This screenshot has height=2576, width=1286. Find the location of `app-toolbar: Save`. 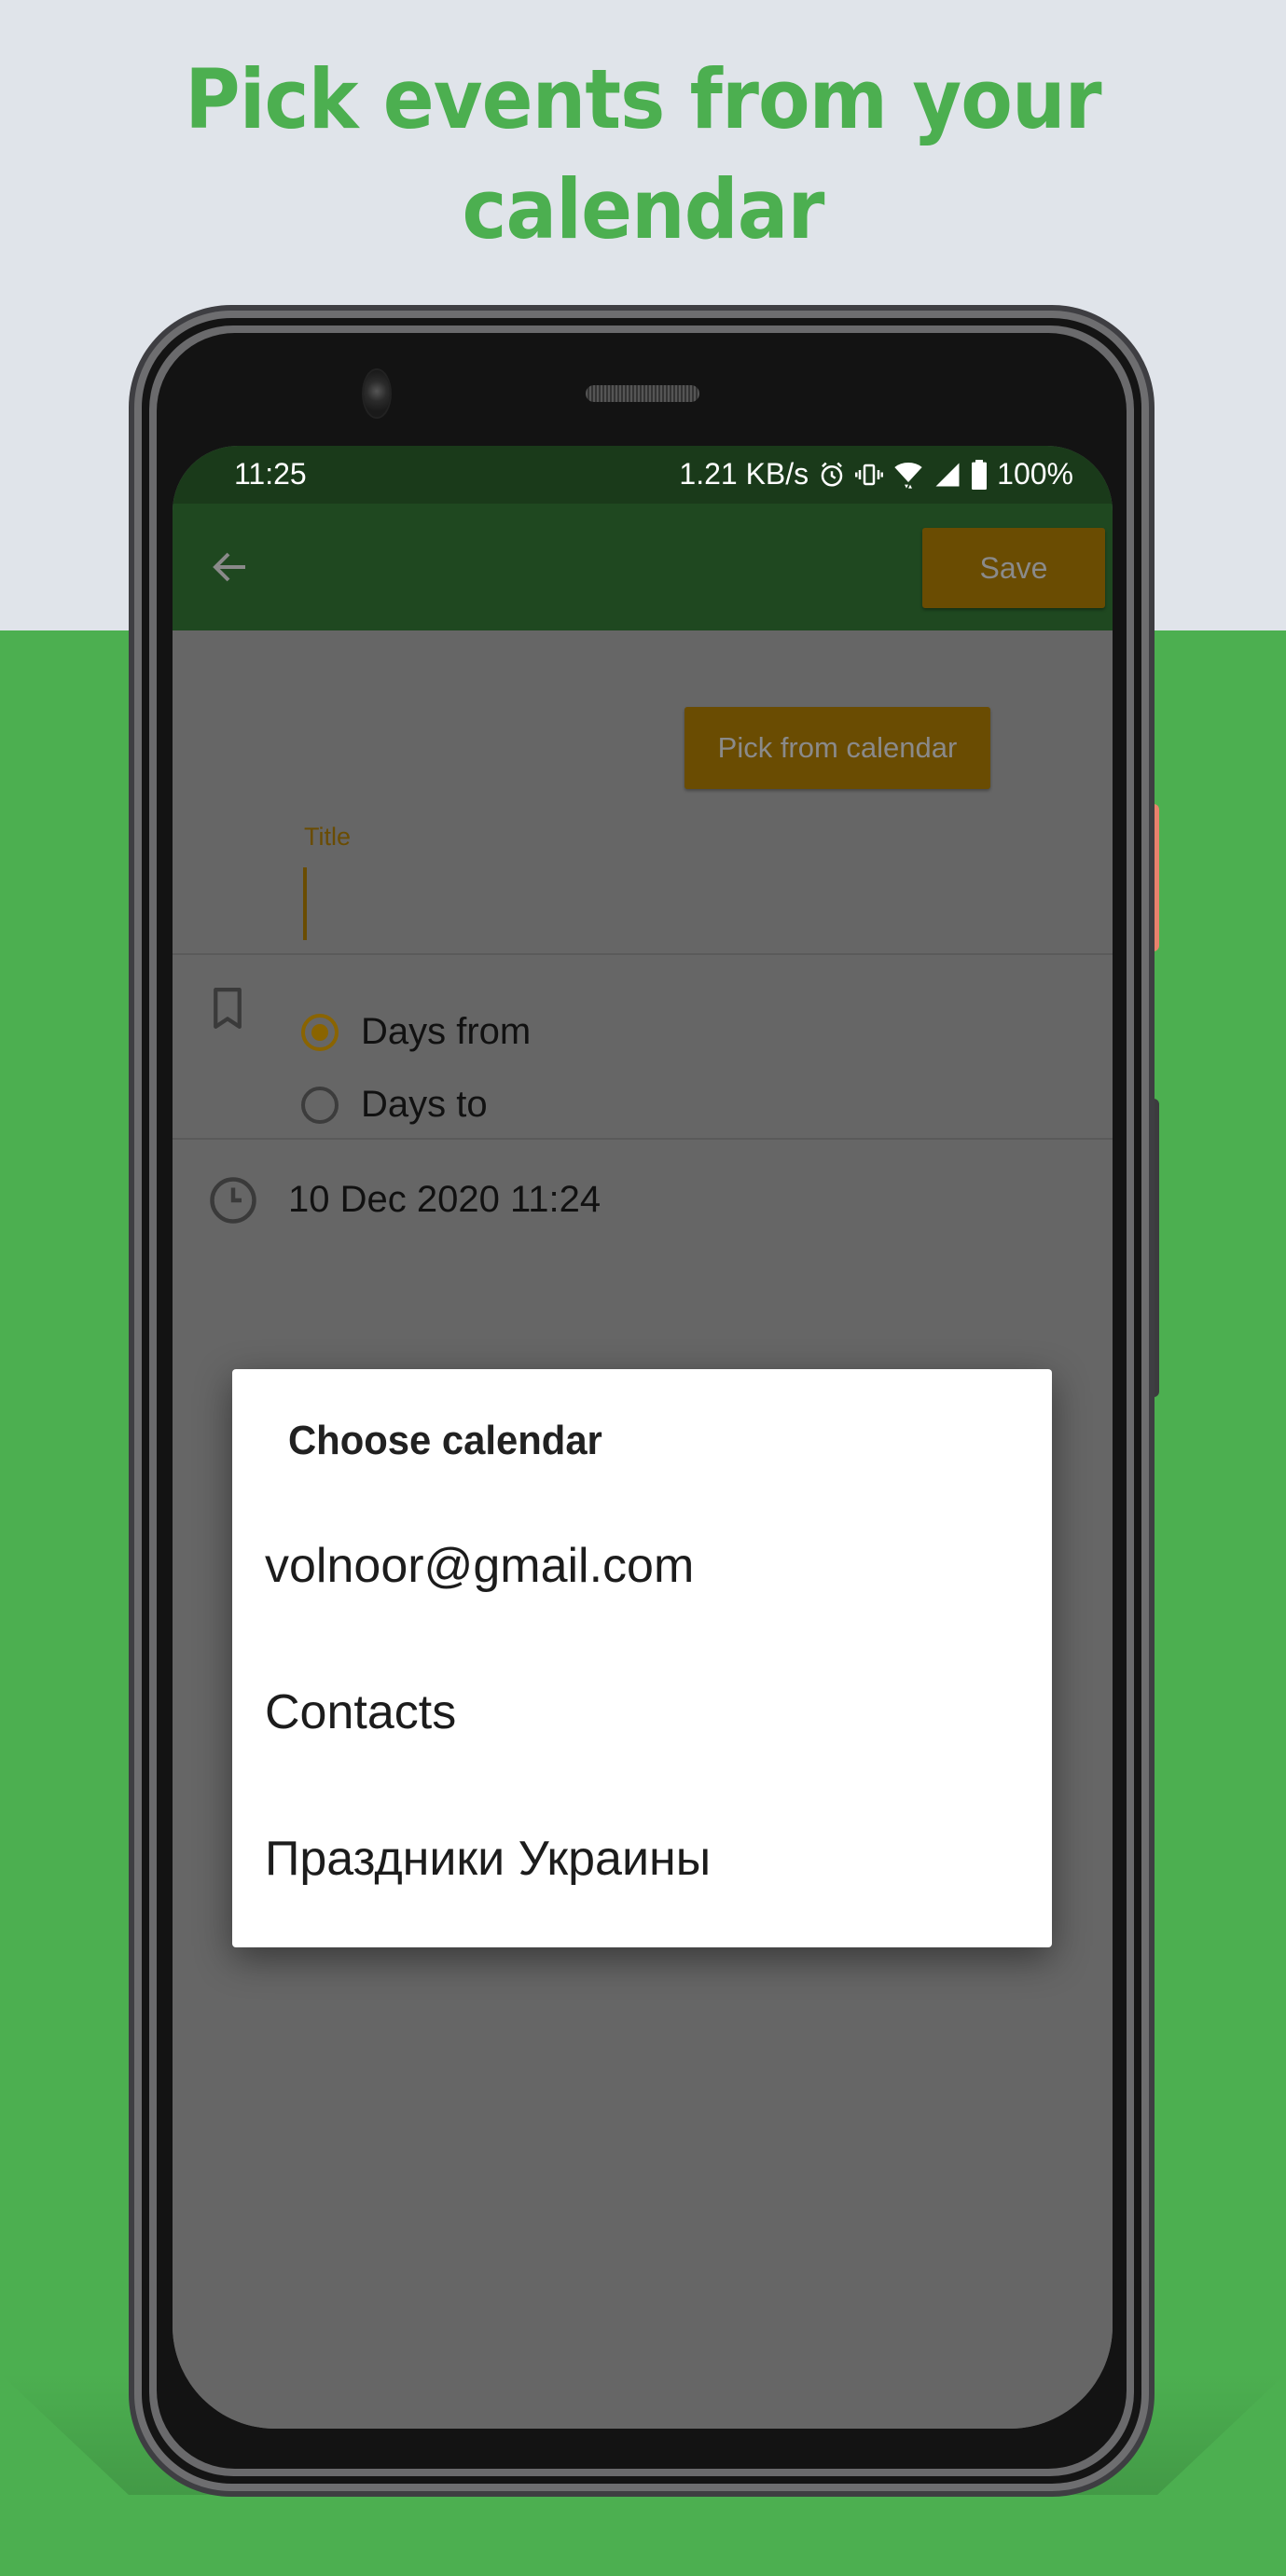

app-toolbar: Save is located at coordinates (643, 567).